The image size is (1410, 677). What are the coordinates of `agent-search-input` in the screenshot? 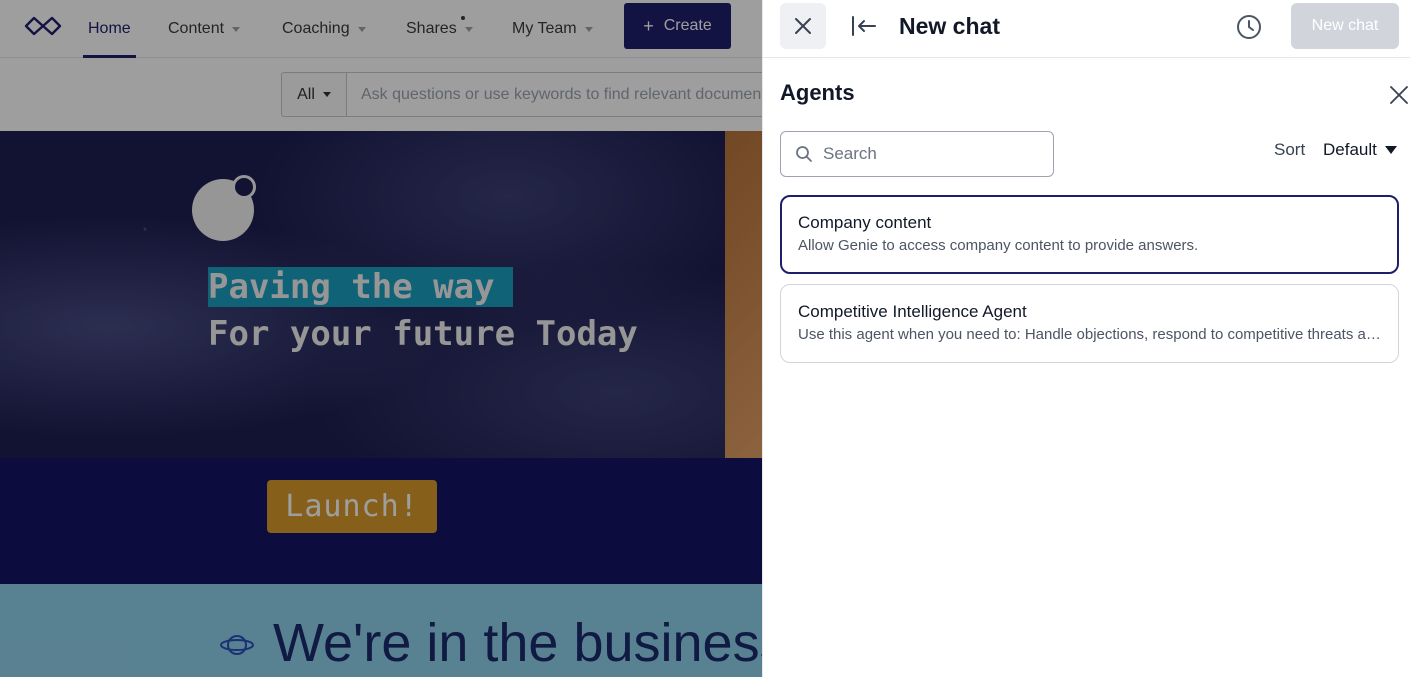 It's located at (923, 154).